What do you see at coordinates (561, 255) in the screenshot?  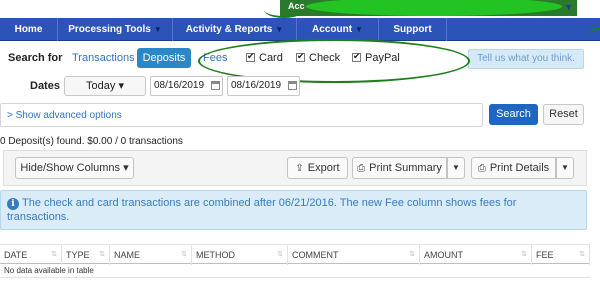 I see `column-header-fee: FEE ⇅` at bounding box center [561, 255].